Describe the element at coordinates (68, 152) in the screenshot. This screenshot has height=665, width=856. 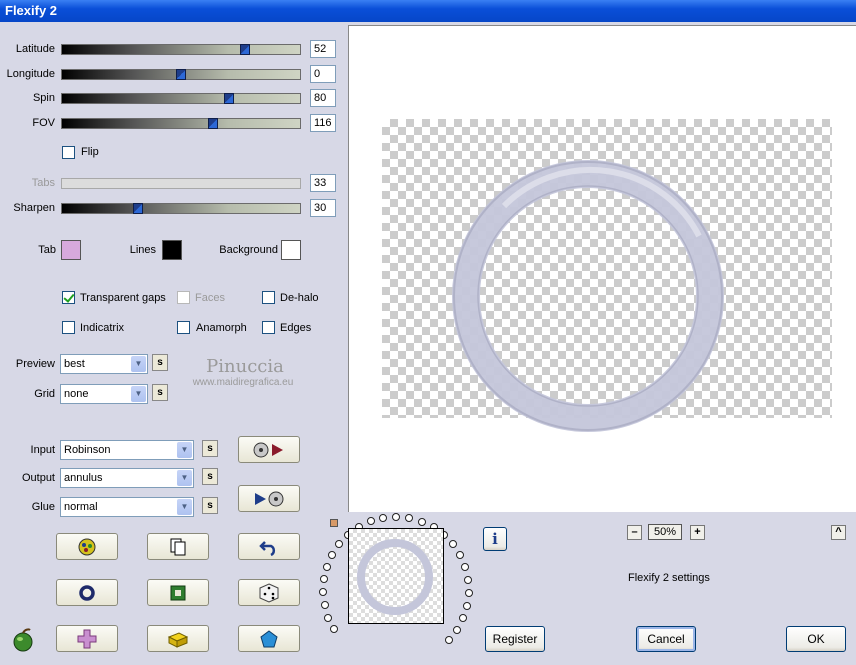
I see `flip-checkbox` at that location.